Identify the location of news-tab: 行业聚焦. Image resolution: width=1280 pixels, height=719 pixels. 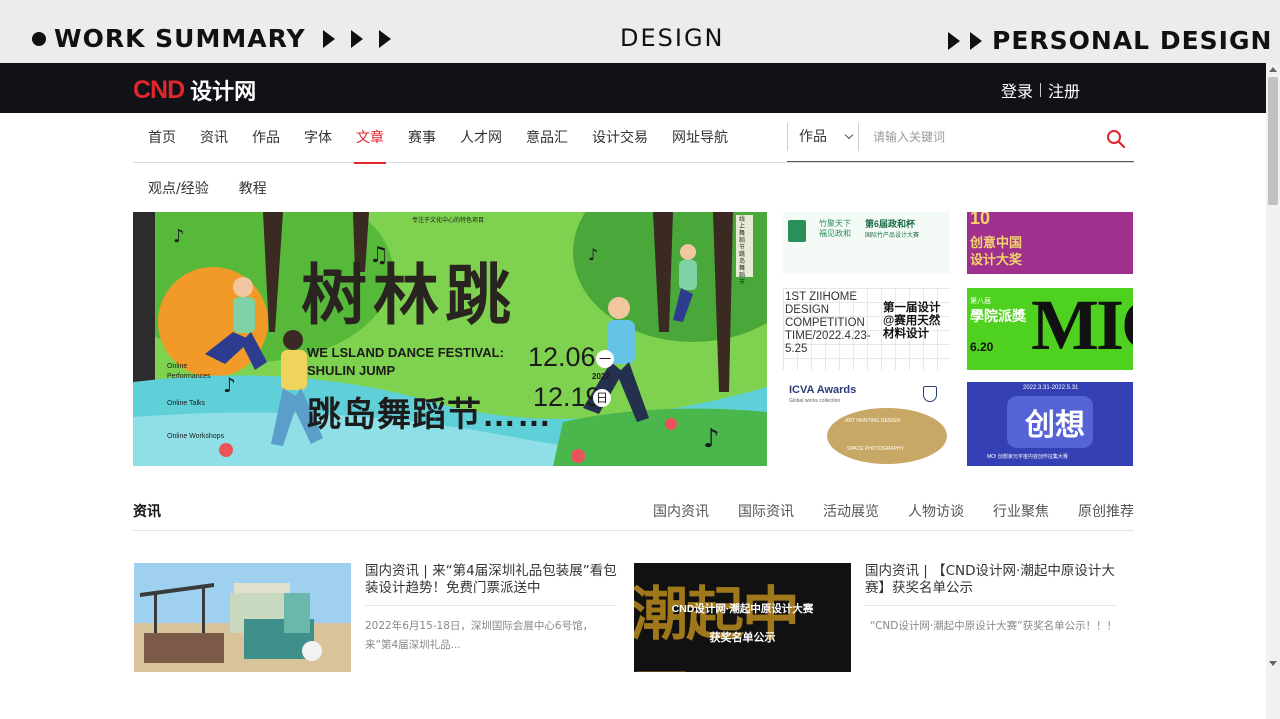
(1021, 511).